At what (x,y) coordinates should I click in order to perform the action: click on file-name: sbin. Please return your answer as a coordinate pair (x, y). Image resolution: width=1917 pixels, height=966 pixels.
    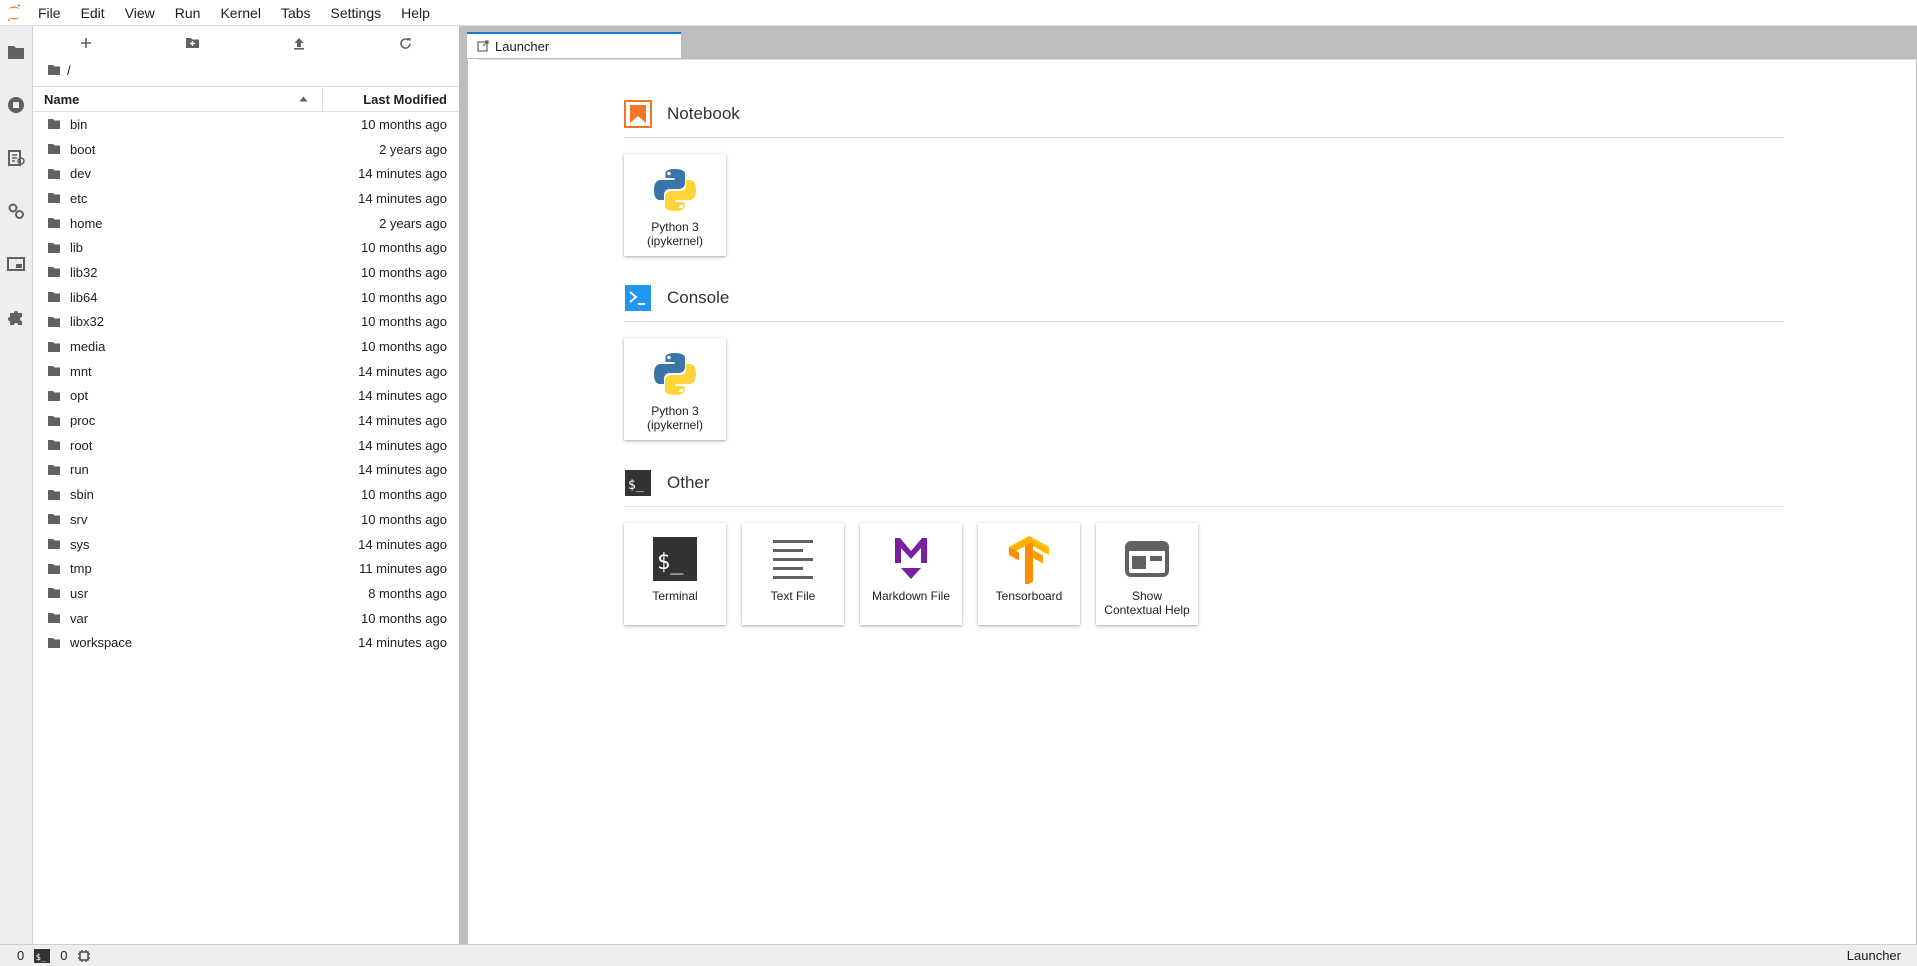
    Looking at the image, I should click on (82, 495).